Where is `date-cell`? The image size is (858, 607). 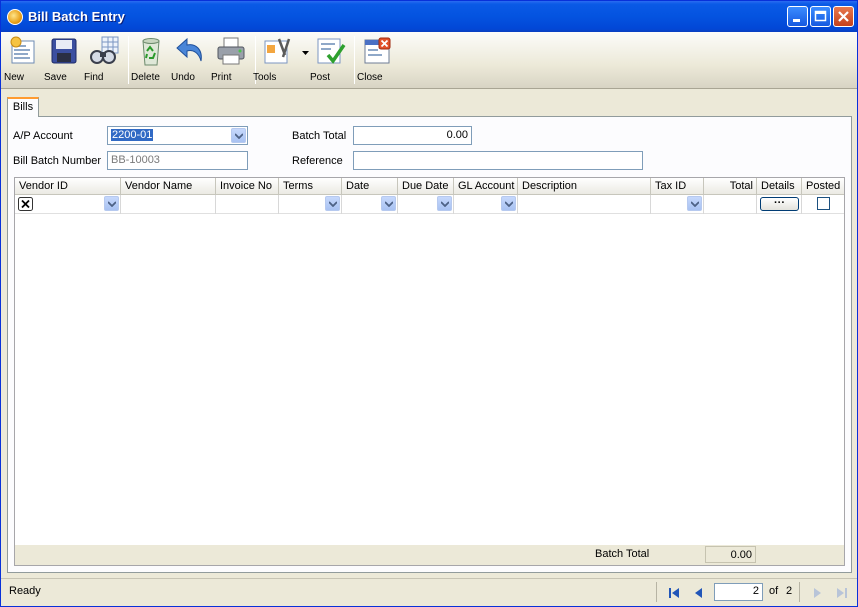 date-cell is located at coordinates (370, 204).